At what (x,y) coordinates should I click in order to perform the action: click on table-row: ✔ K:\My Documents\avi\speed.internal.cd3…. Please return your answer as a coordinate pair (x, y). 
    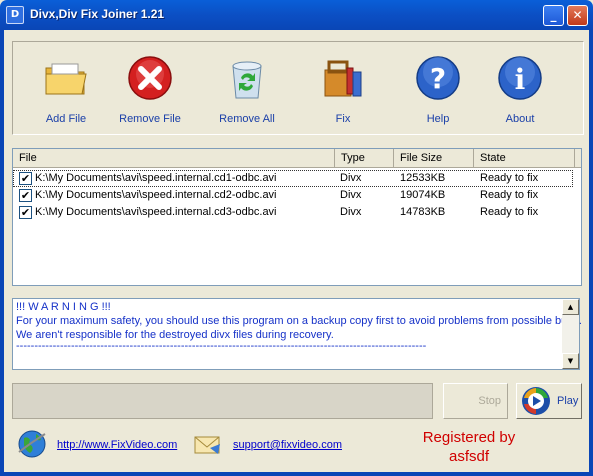
    Looking at the image, I should click on (293, 212).